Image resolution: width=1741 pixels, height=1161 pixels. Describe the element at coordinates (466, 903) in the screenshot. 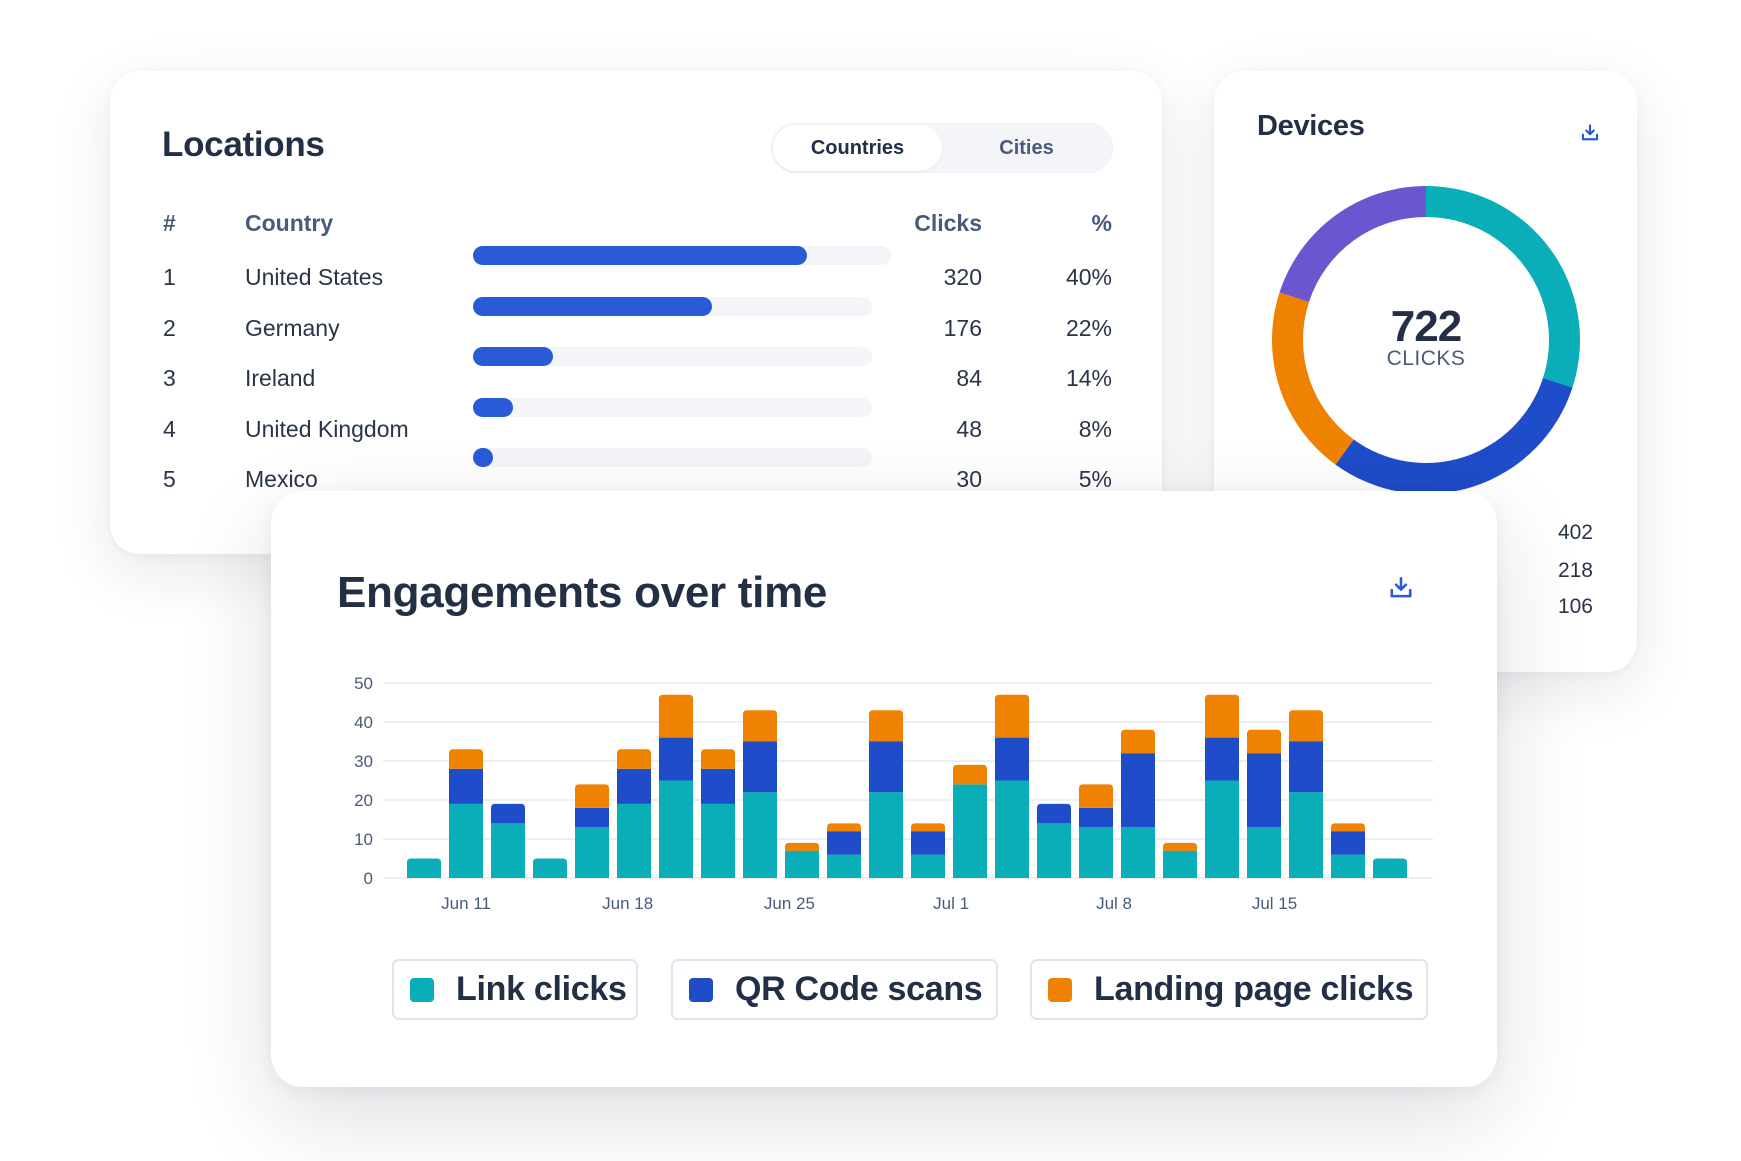

I see `x-tick-label: Jun 11` at that location.